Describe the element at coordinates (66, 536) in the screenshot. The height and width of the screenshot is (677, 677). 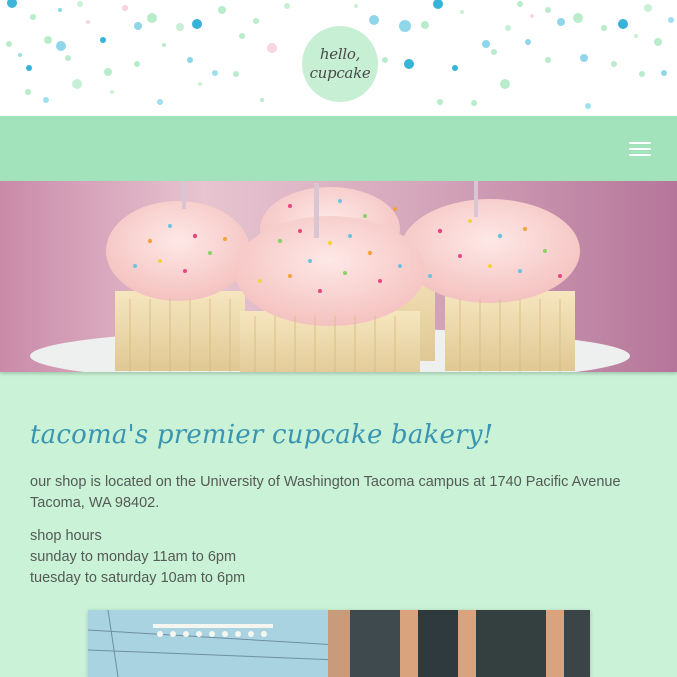
I see `hours-title: shop hours` at that location.